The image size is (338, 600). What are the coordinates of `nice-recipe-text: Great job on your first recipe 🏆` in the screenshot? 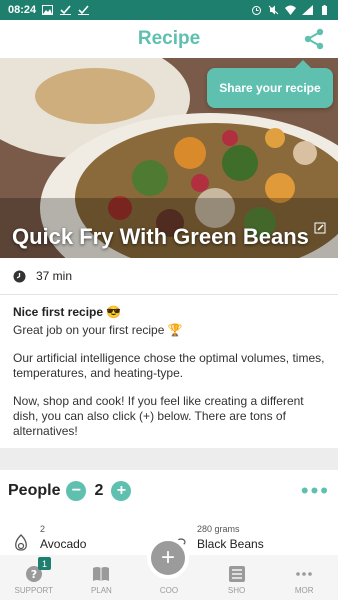 It's located at (98, 330).